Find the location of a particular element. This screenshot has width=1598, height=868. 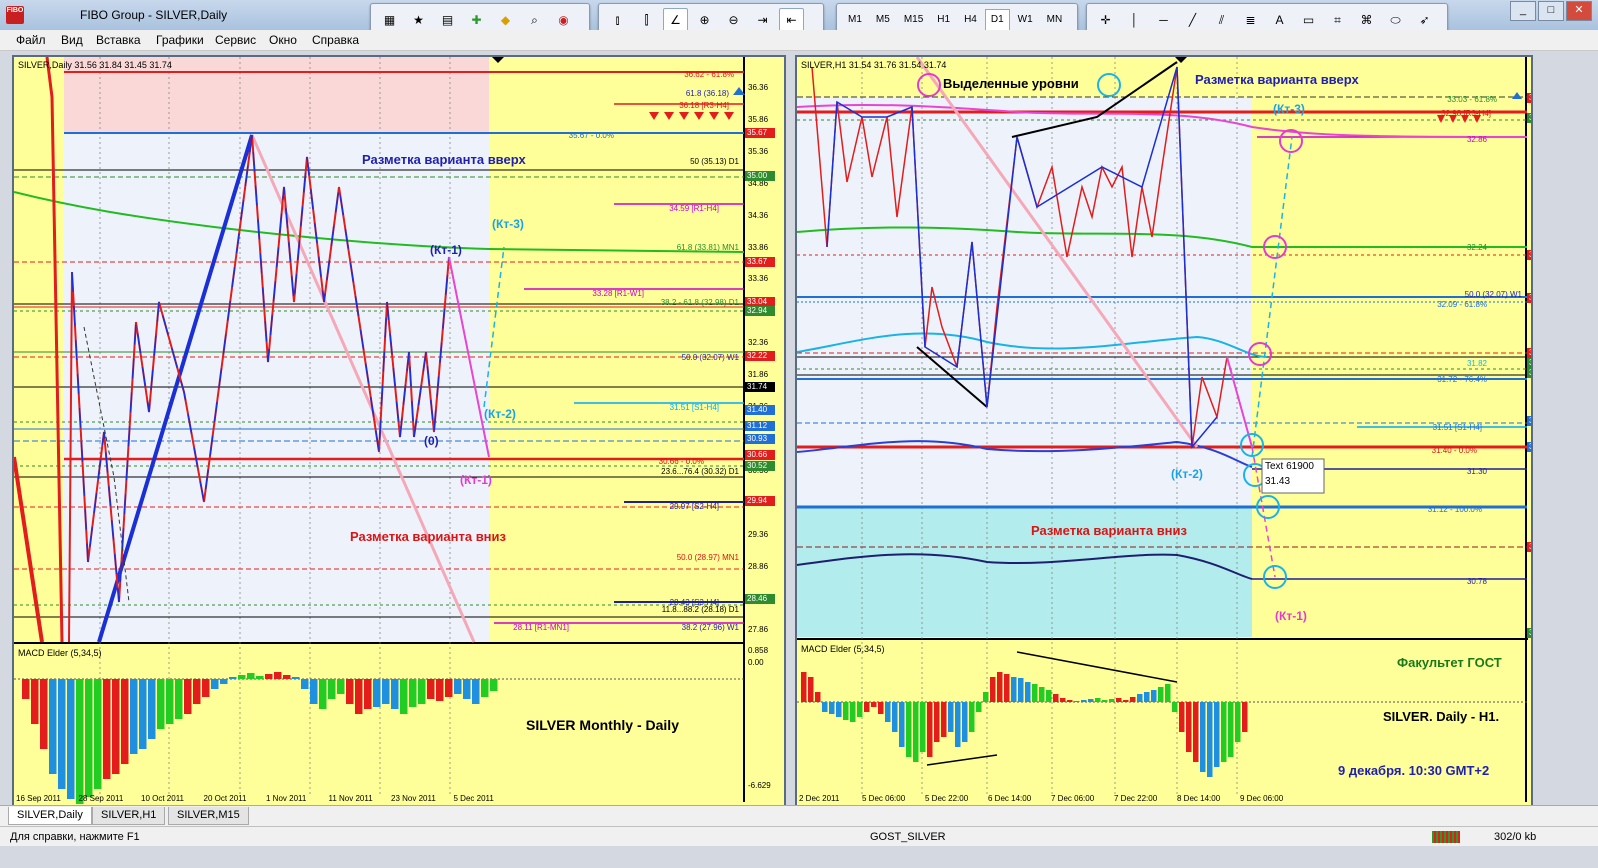

price-marker: 35.67 is located at coordinates (760, 133).